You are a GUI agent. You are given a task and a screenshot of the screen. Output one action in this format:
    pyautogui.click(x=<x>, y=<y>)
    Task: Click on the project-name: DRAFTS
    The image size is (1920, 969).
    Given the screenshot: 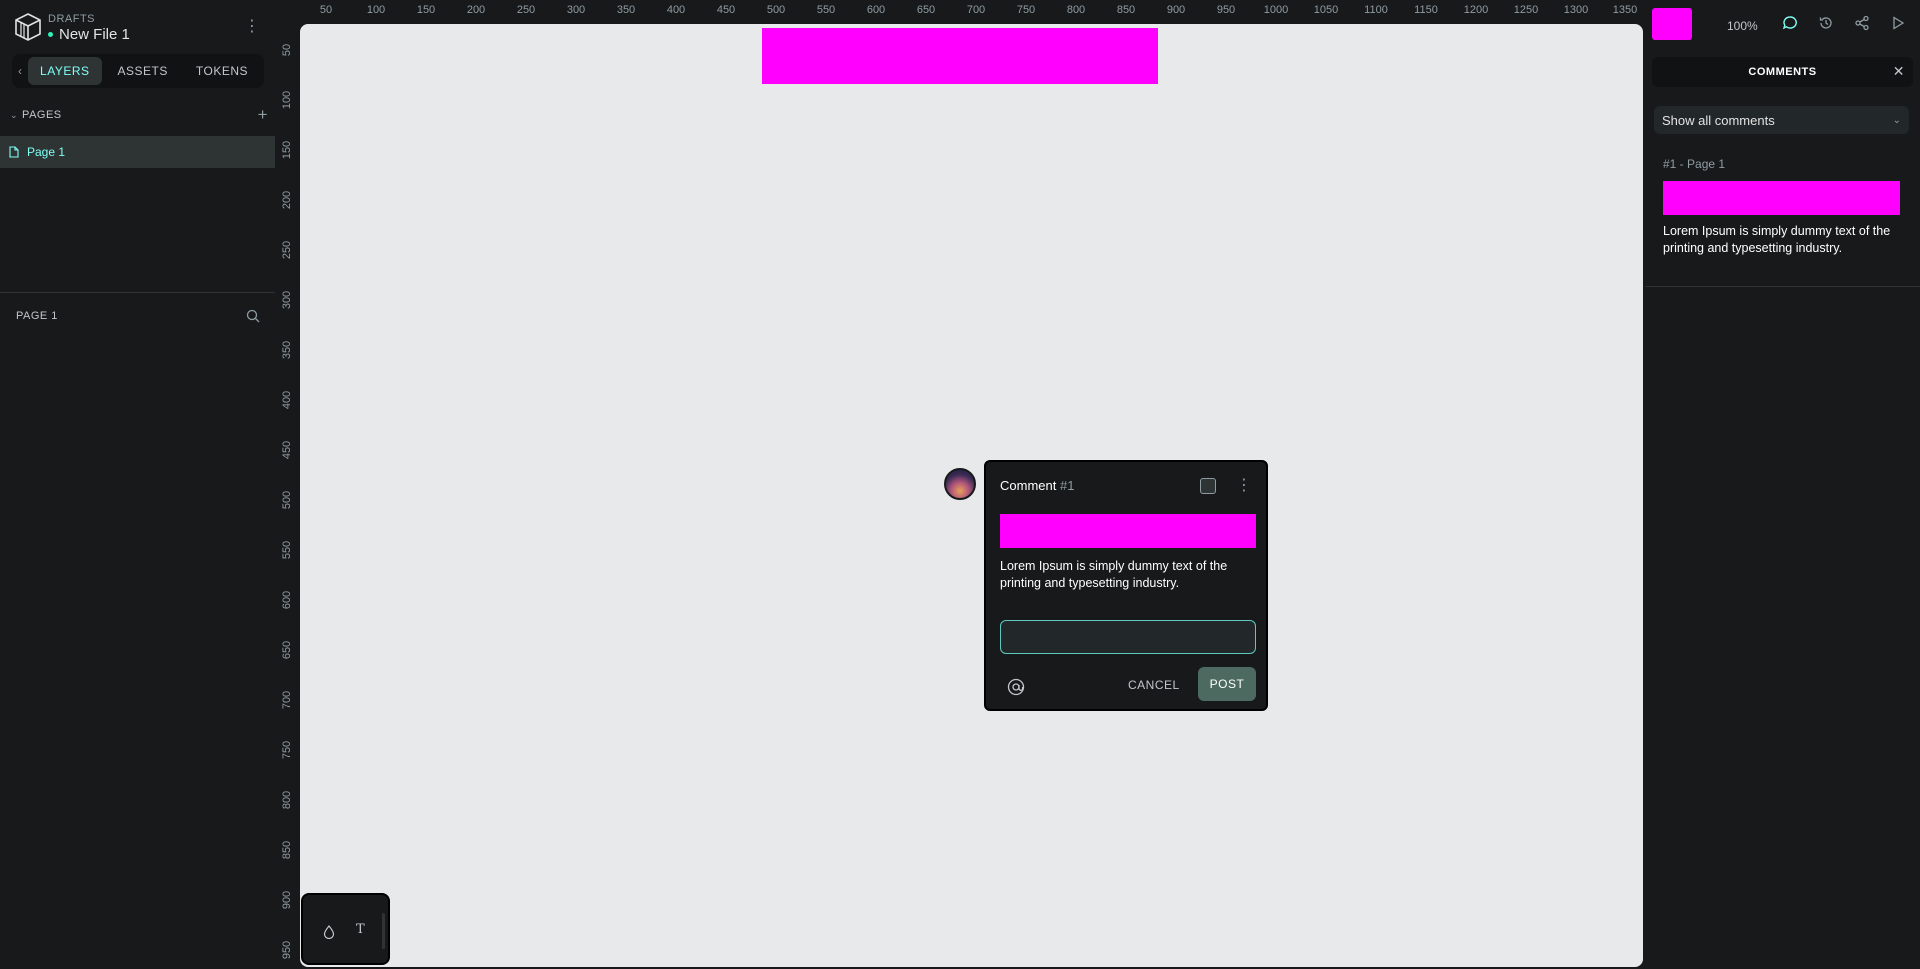 What is the action you would take?
    pyautogui.click(x=71, y=19)
    